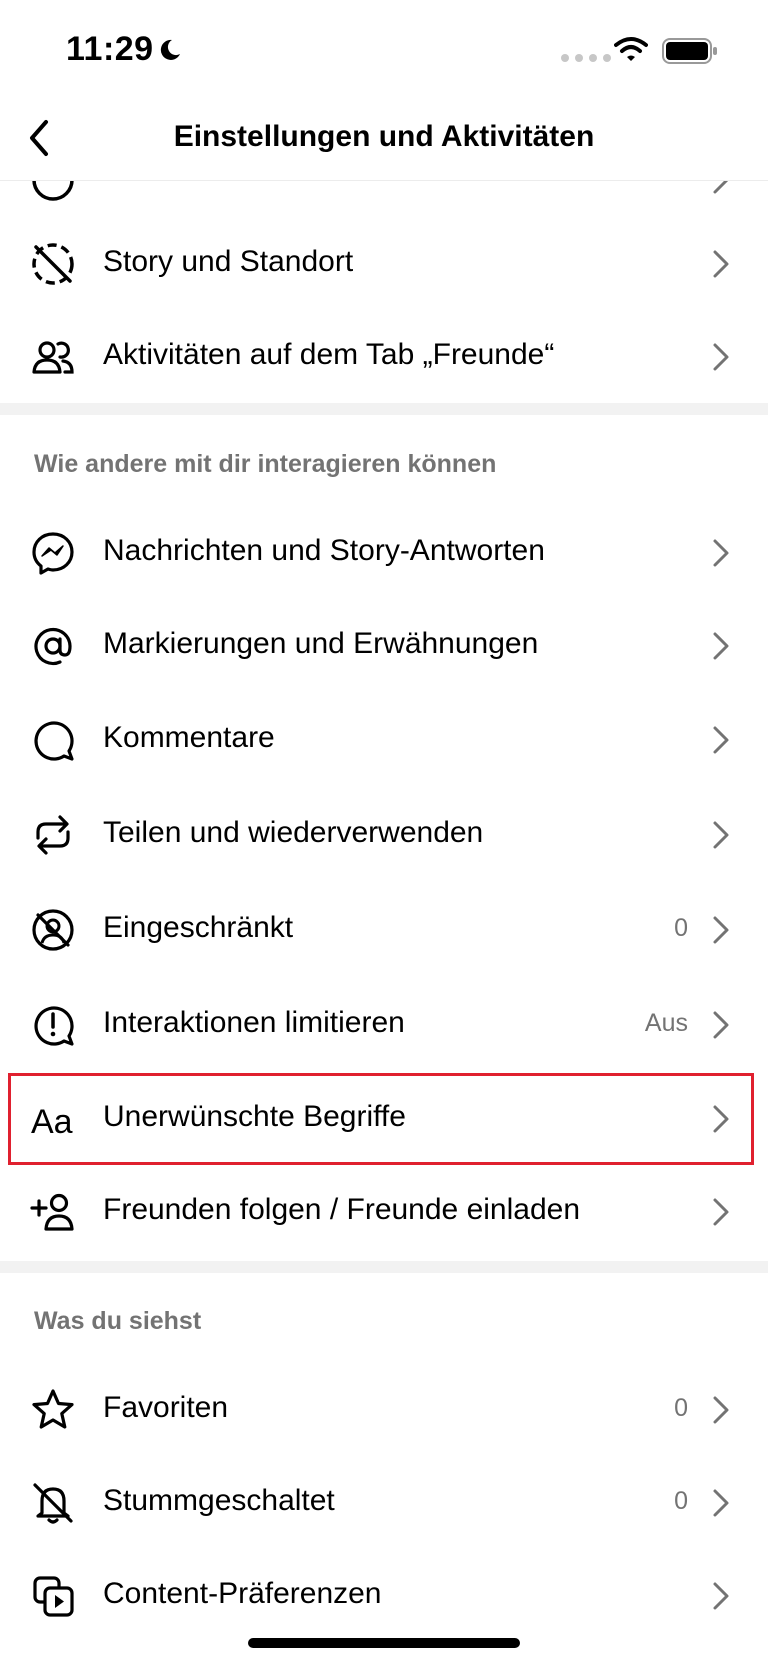  Describe the element at coordinates (329, 354) in the screenshot. I see `row-label: Aktivitäten auf dem Tab „Freunde“` at that location.